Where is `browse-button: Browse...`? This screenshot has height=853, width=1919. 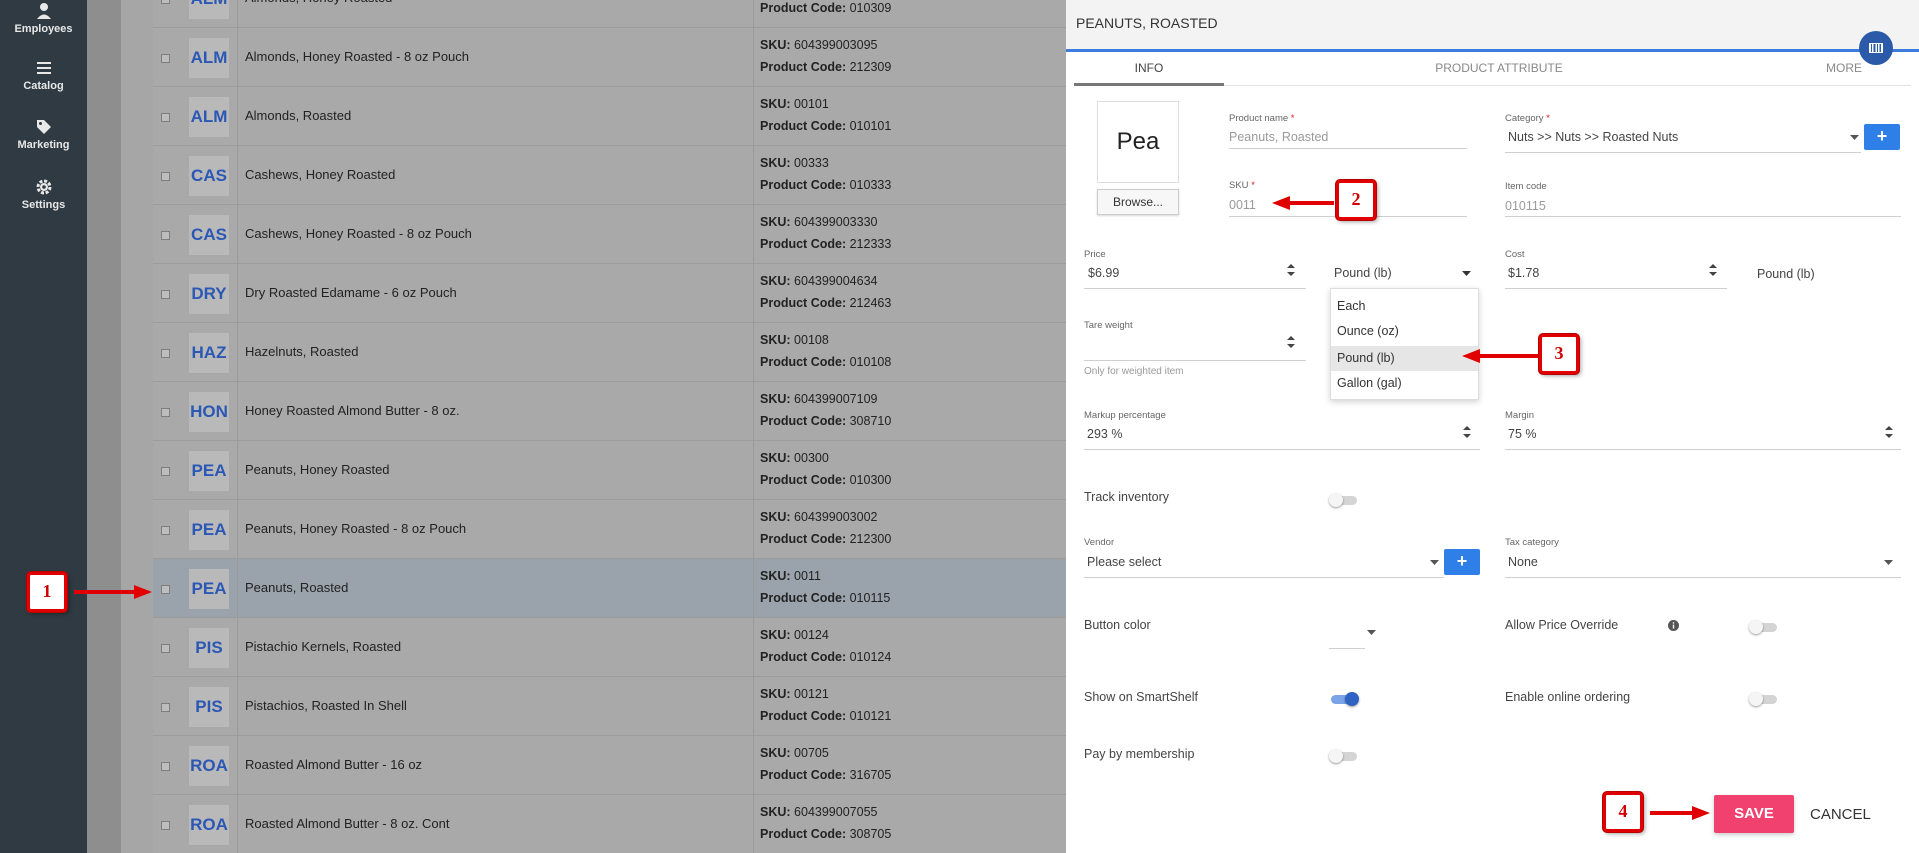 browse-button: Browse... is located at coordinates (1138, 202).